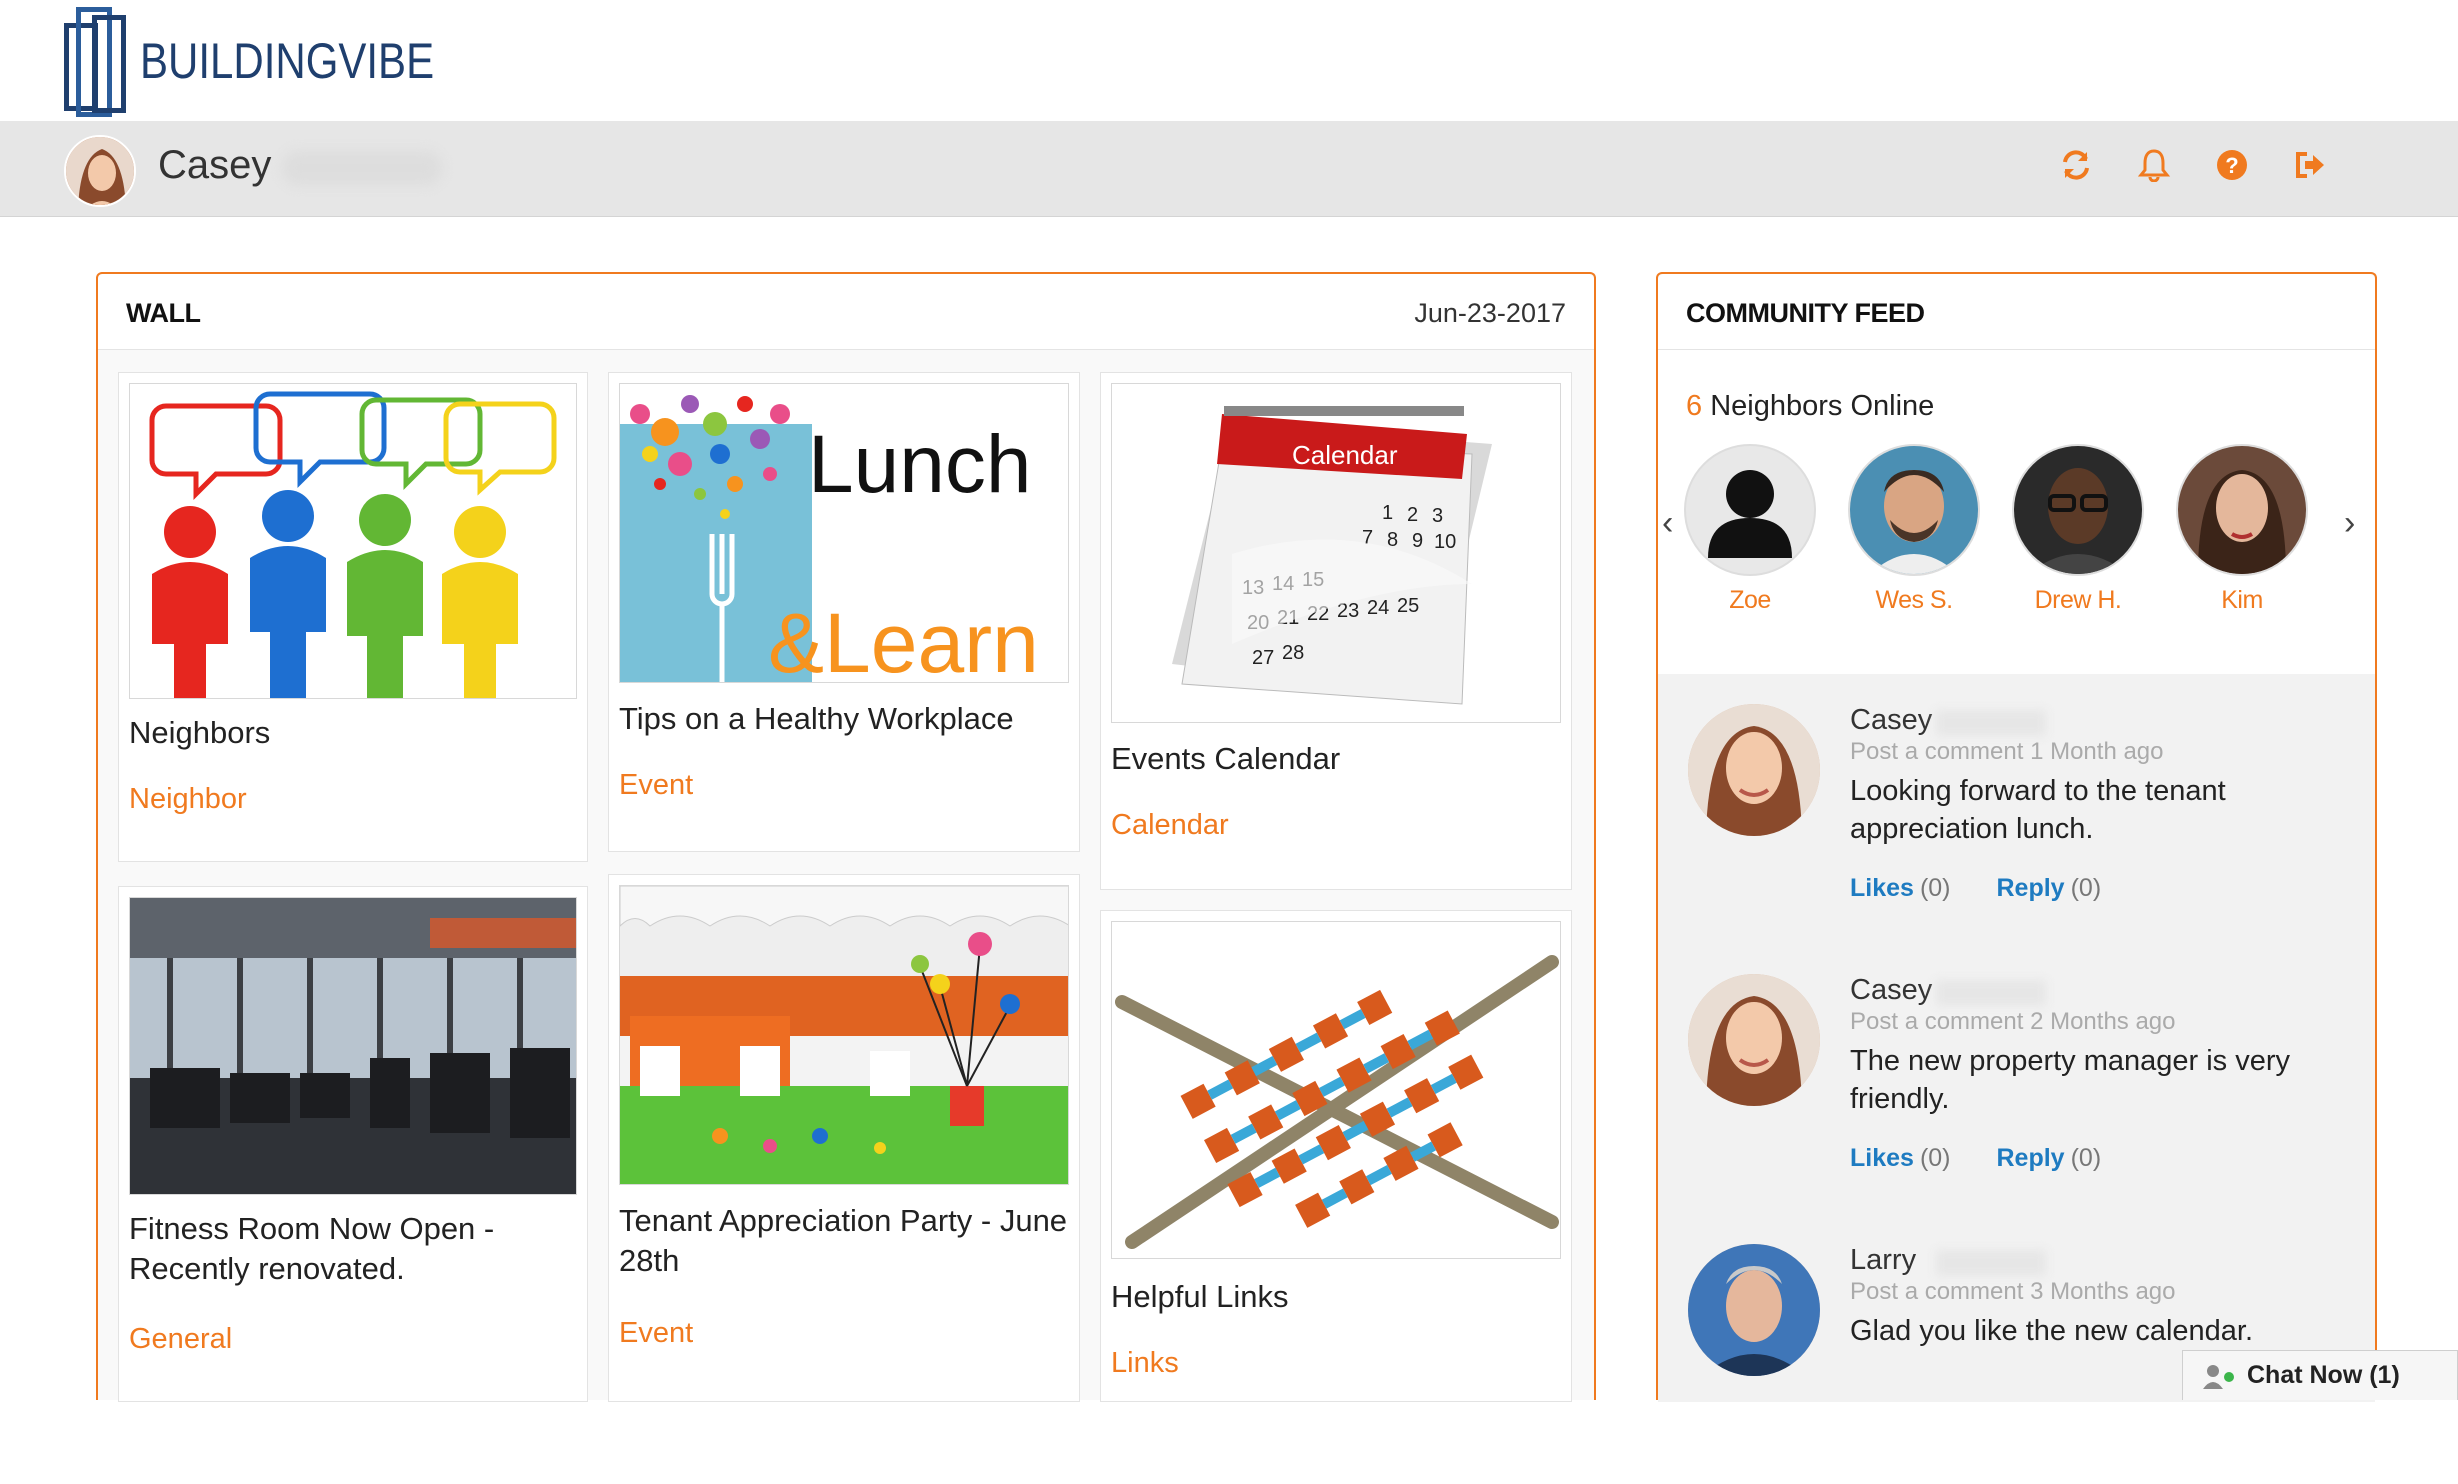 This screenshot has width=2458, height=1484. I want to click on bell-icon, so click(2154, 165).